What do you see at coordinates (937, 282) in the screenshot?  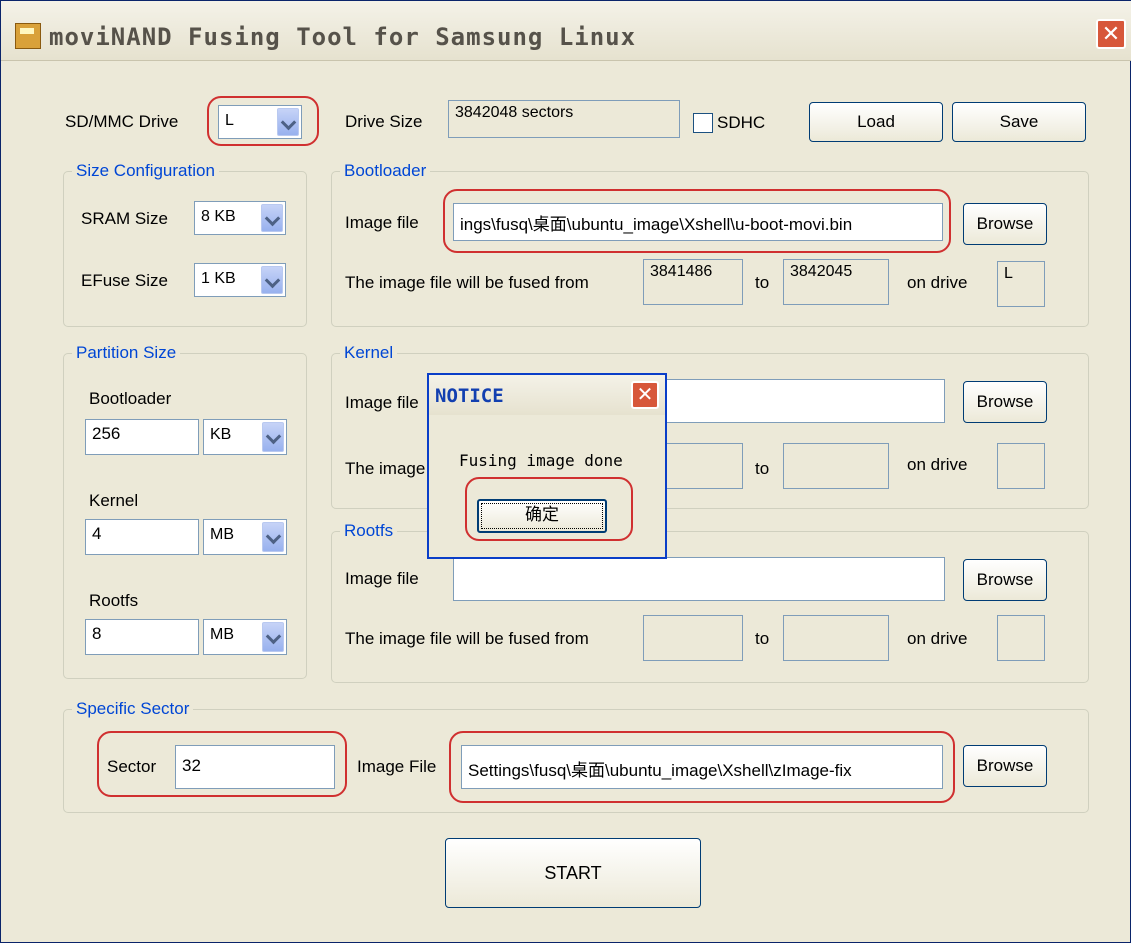 I see `bootloader-on-drive-label: on drive` at bounding box center [937, 282].